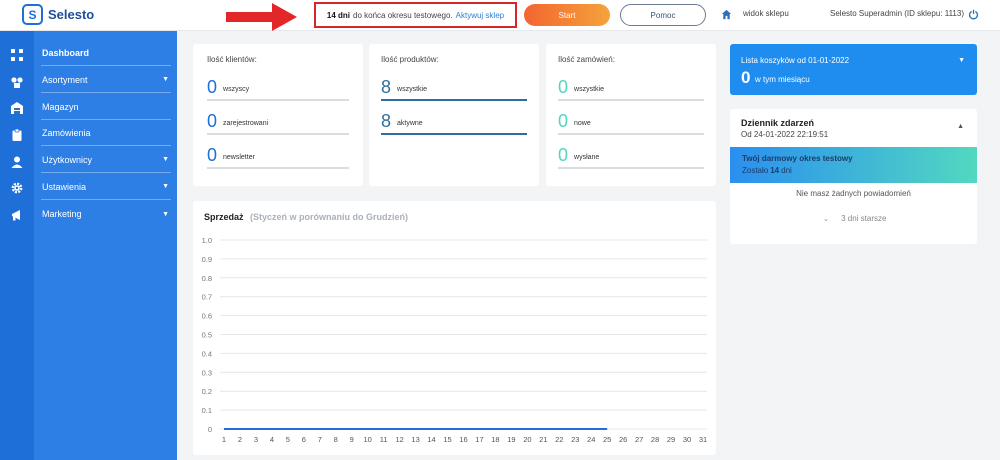 This screenshot has height=460, width=1000. Describe the element at coordinates (62, 214) in the screenshot. I see `sidebar-item-label: Marketing` at that location.